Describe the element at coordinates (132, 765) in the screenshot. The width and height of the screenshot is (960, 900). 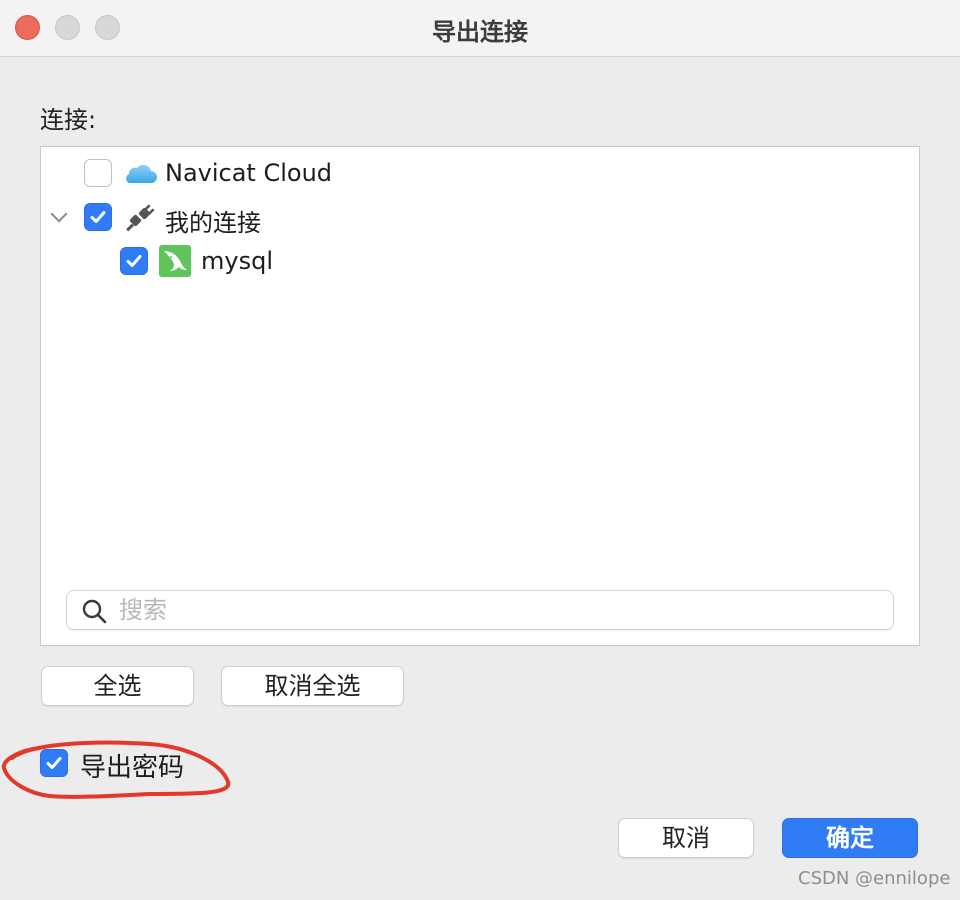
I see `export-password-label: 导出密码` at that location.